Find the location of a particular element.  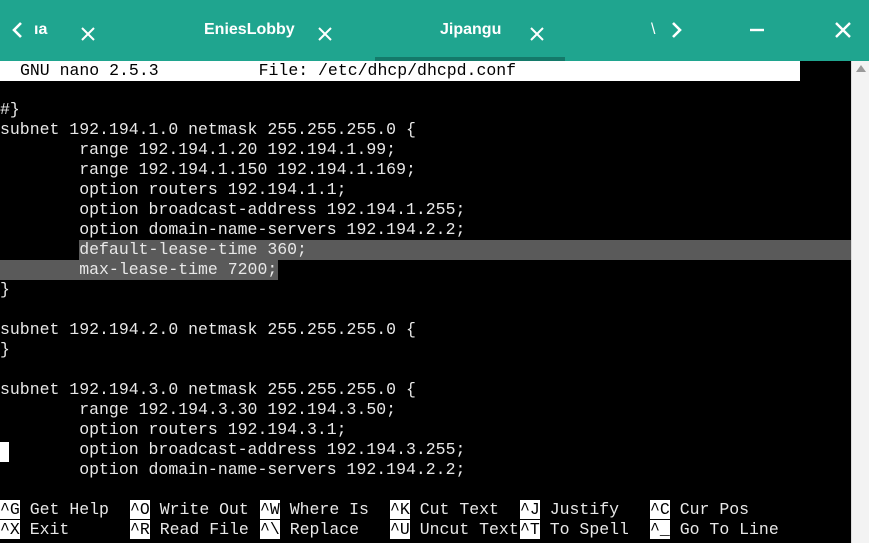

shortcut-write-out: ^O Write Out is located at coordinates (189, 510).